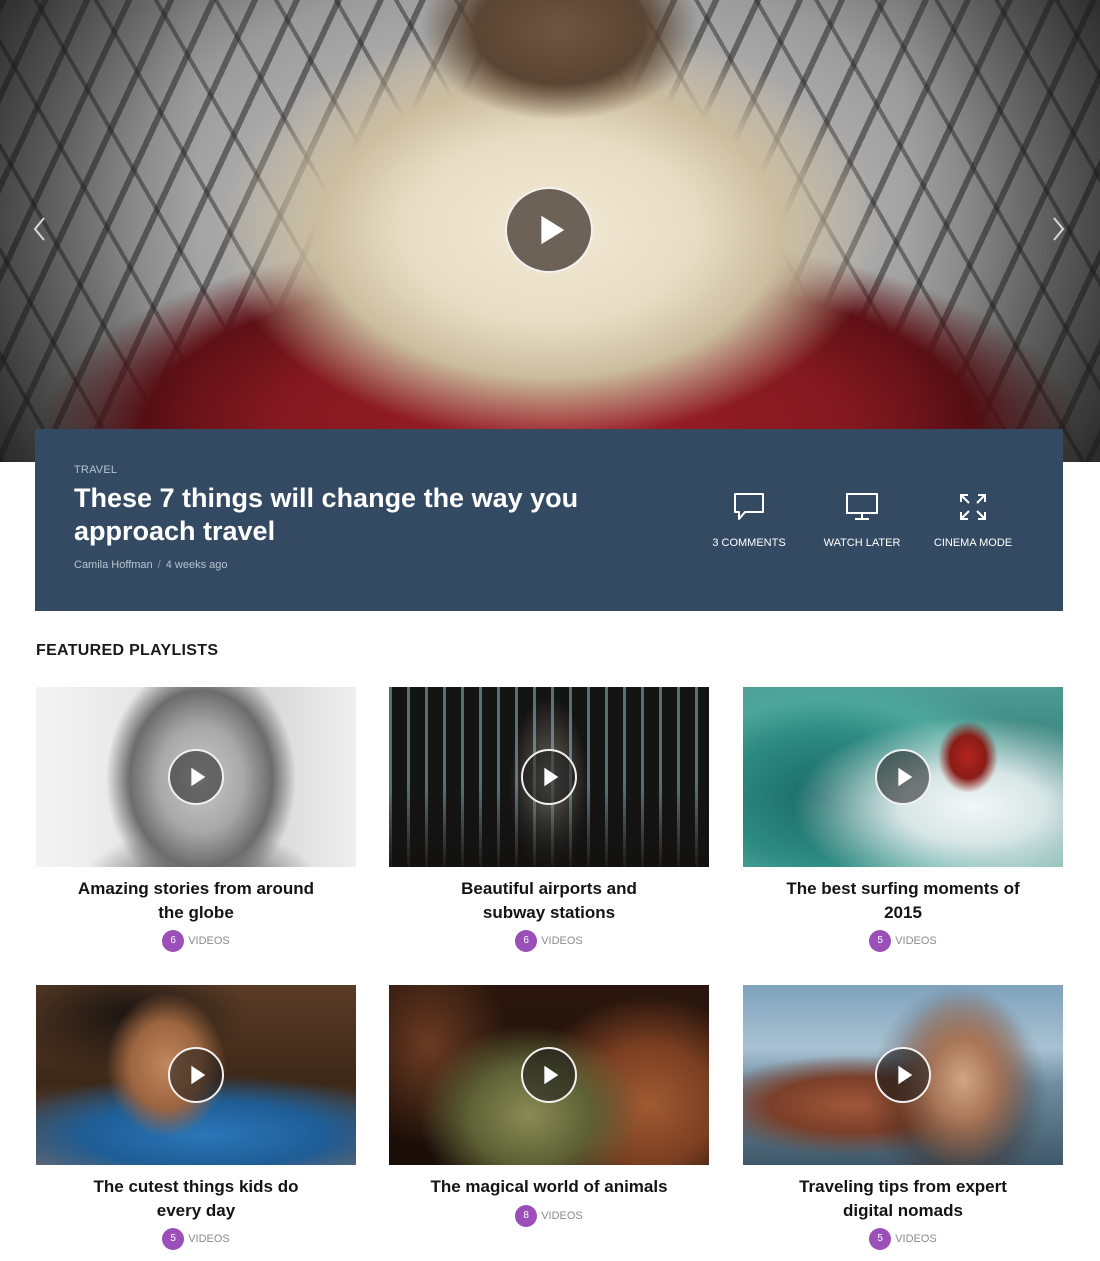 The image size is (1100, 1261). I want to click on playlist-card: The best surfing moments of 2015 5 VIDEOS, so click(903, 819).